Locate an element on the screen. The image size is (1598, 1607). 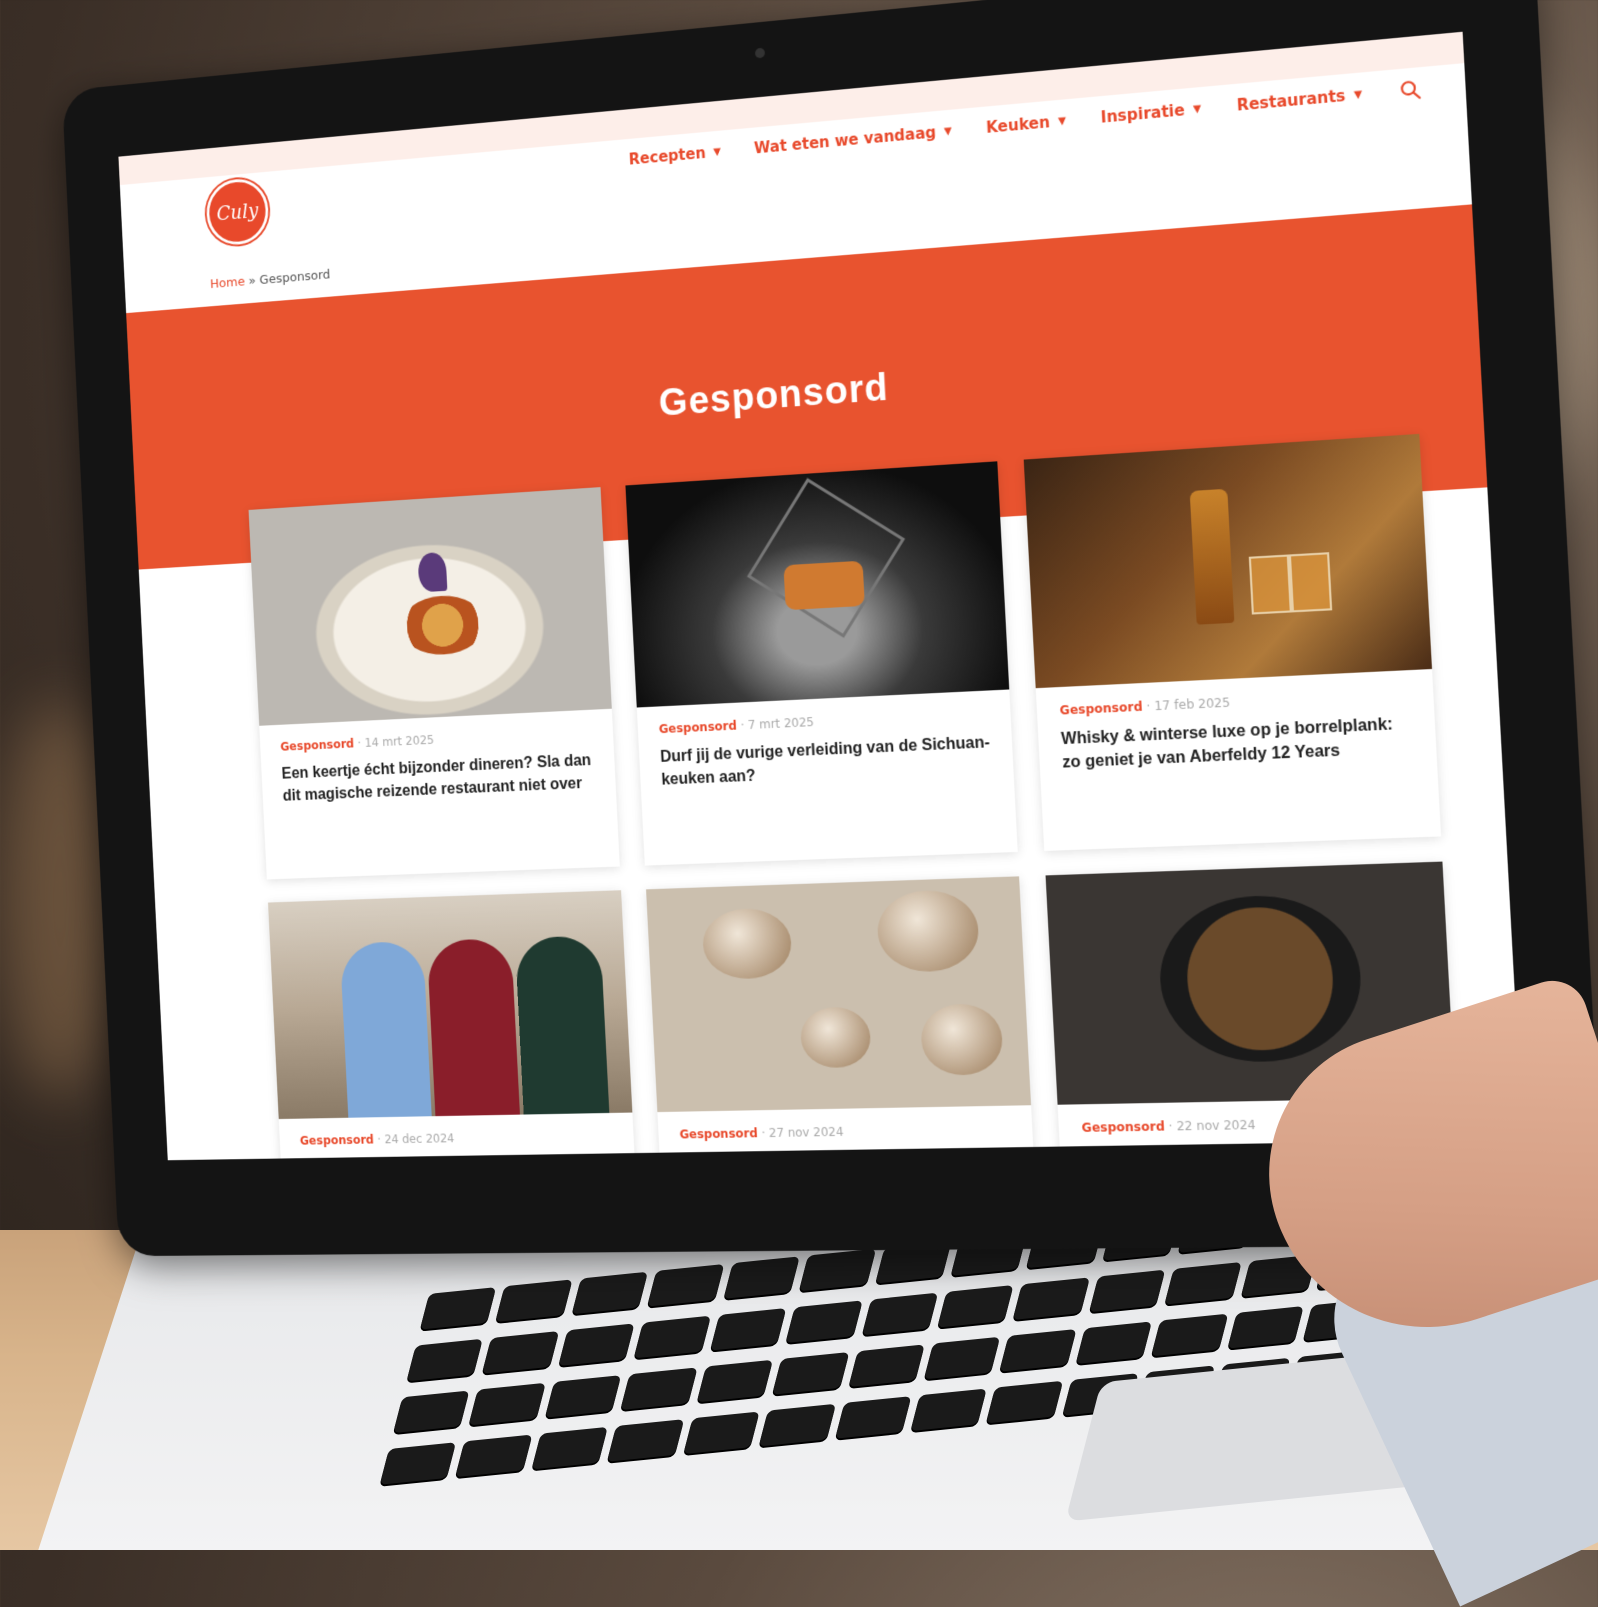
breadcrumb-current: Gesponsord is located at coordinates (294, 278).